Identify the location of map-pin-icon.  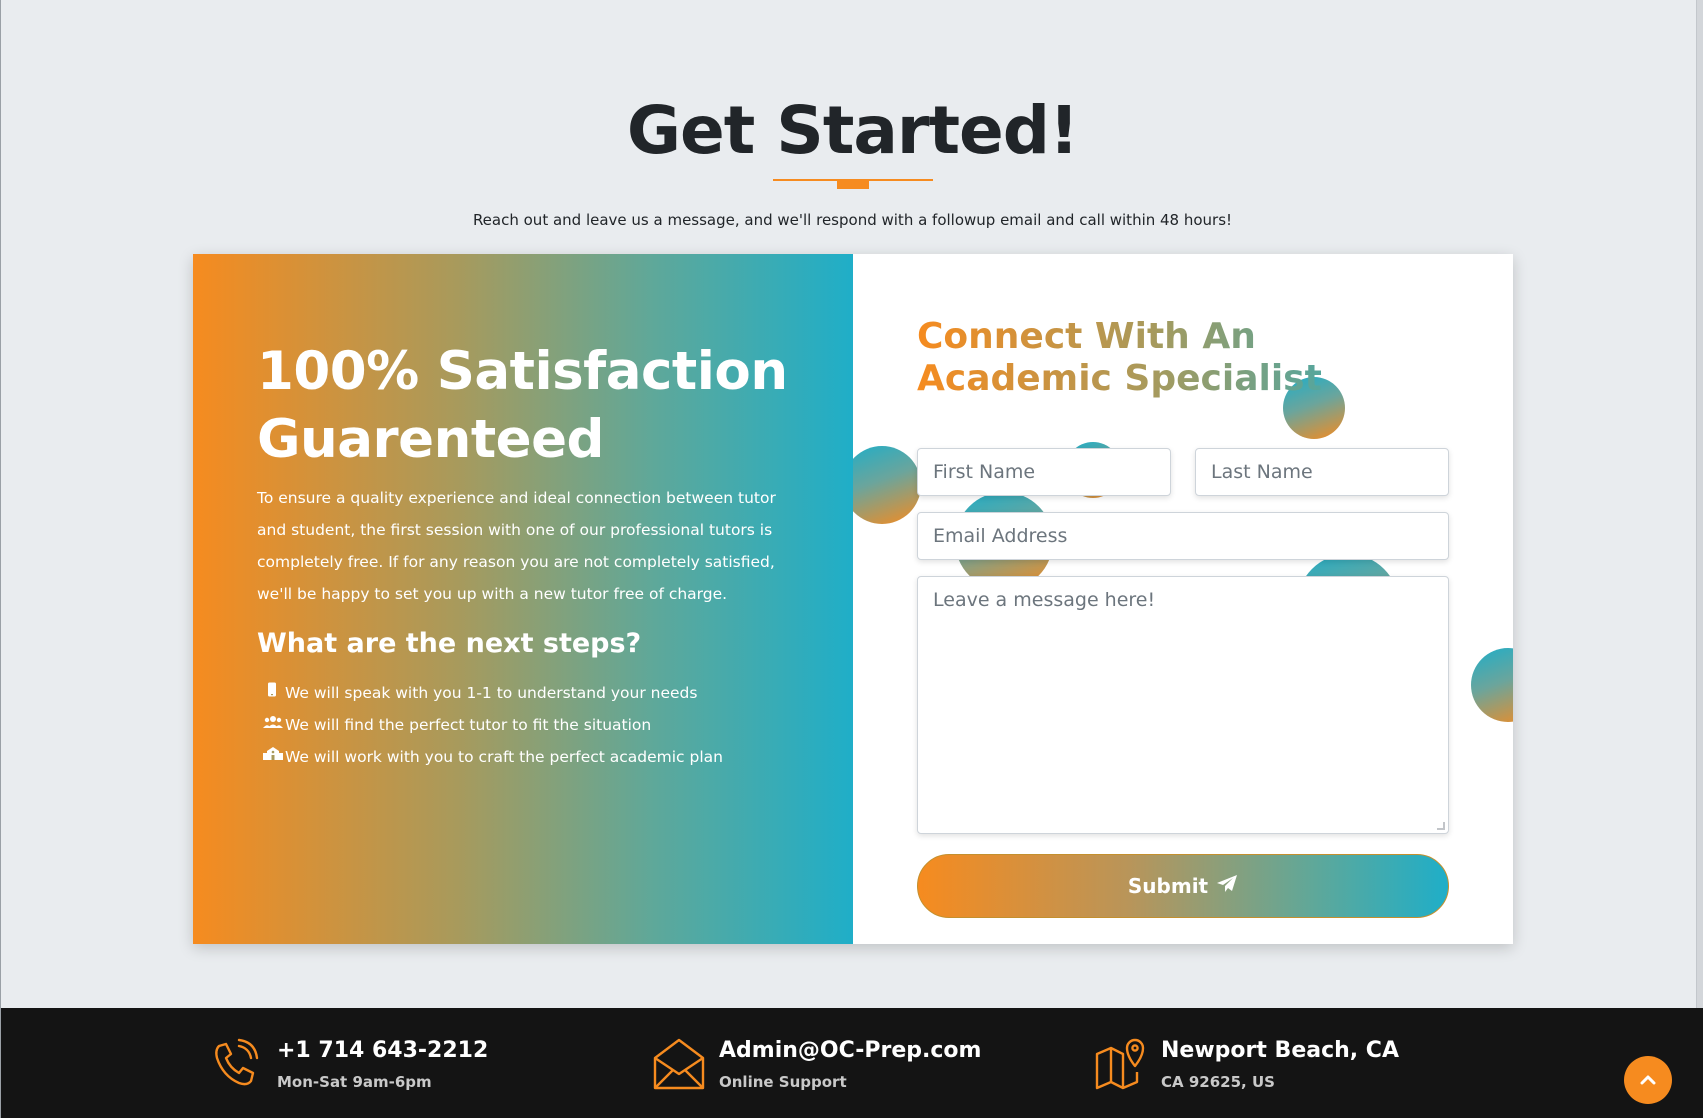
(1121, 1064).